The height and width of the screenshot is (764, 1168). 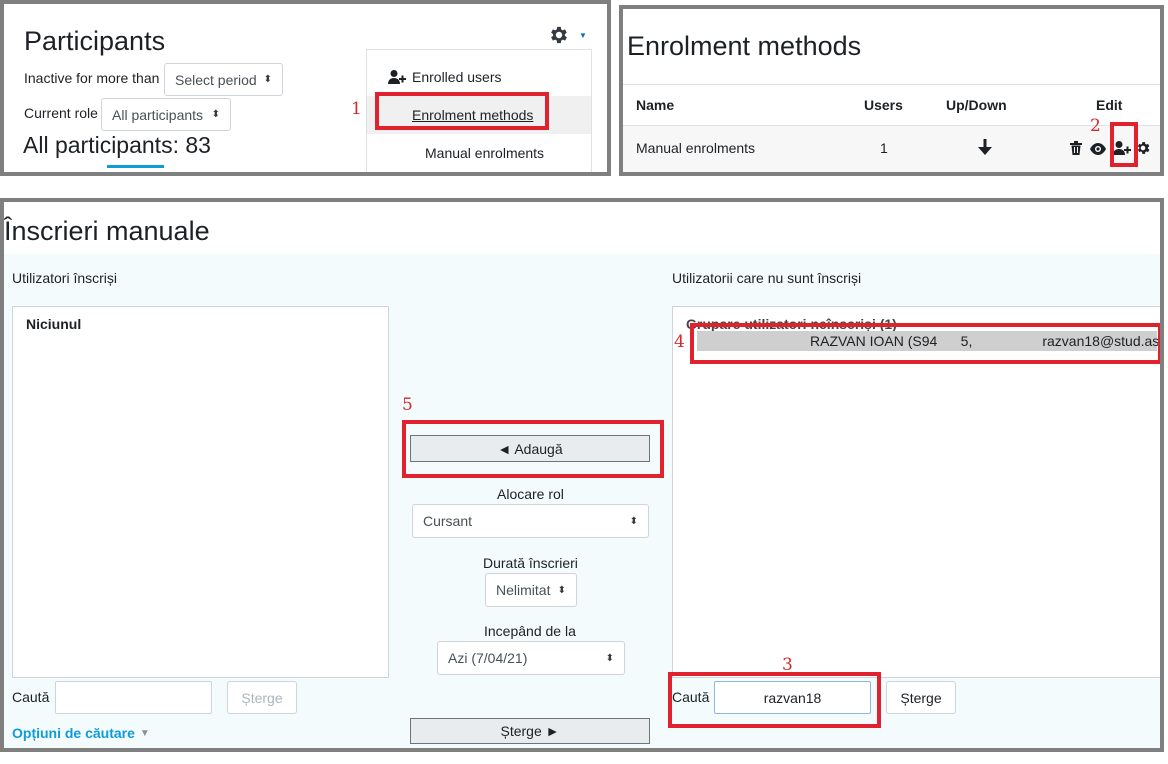 What do you see at coordinates (135, 166) in the screenshot?
I see `active-tab-underline` at bounding box center [135, 166].